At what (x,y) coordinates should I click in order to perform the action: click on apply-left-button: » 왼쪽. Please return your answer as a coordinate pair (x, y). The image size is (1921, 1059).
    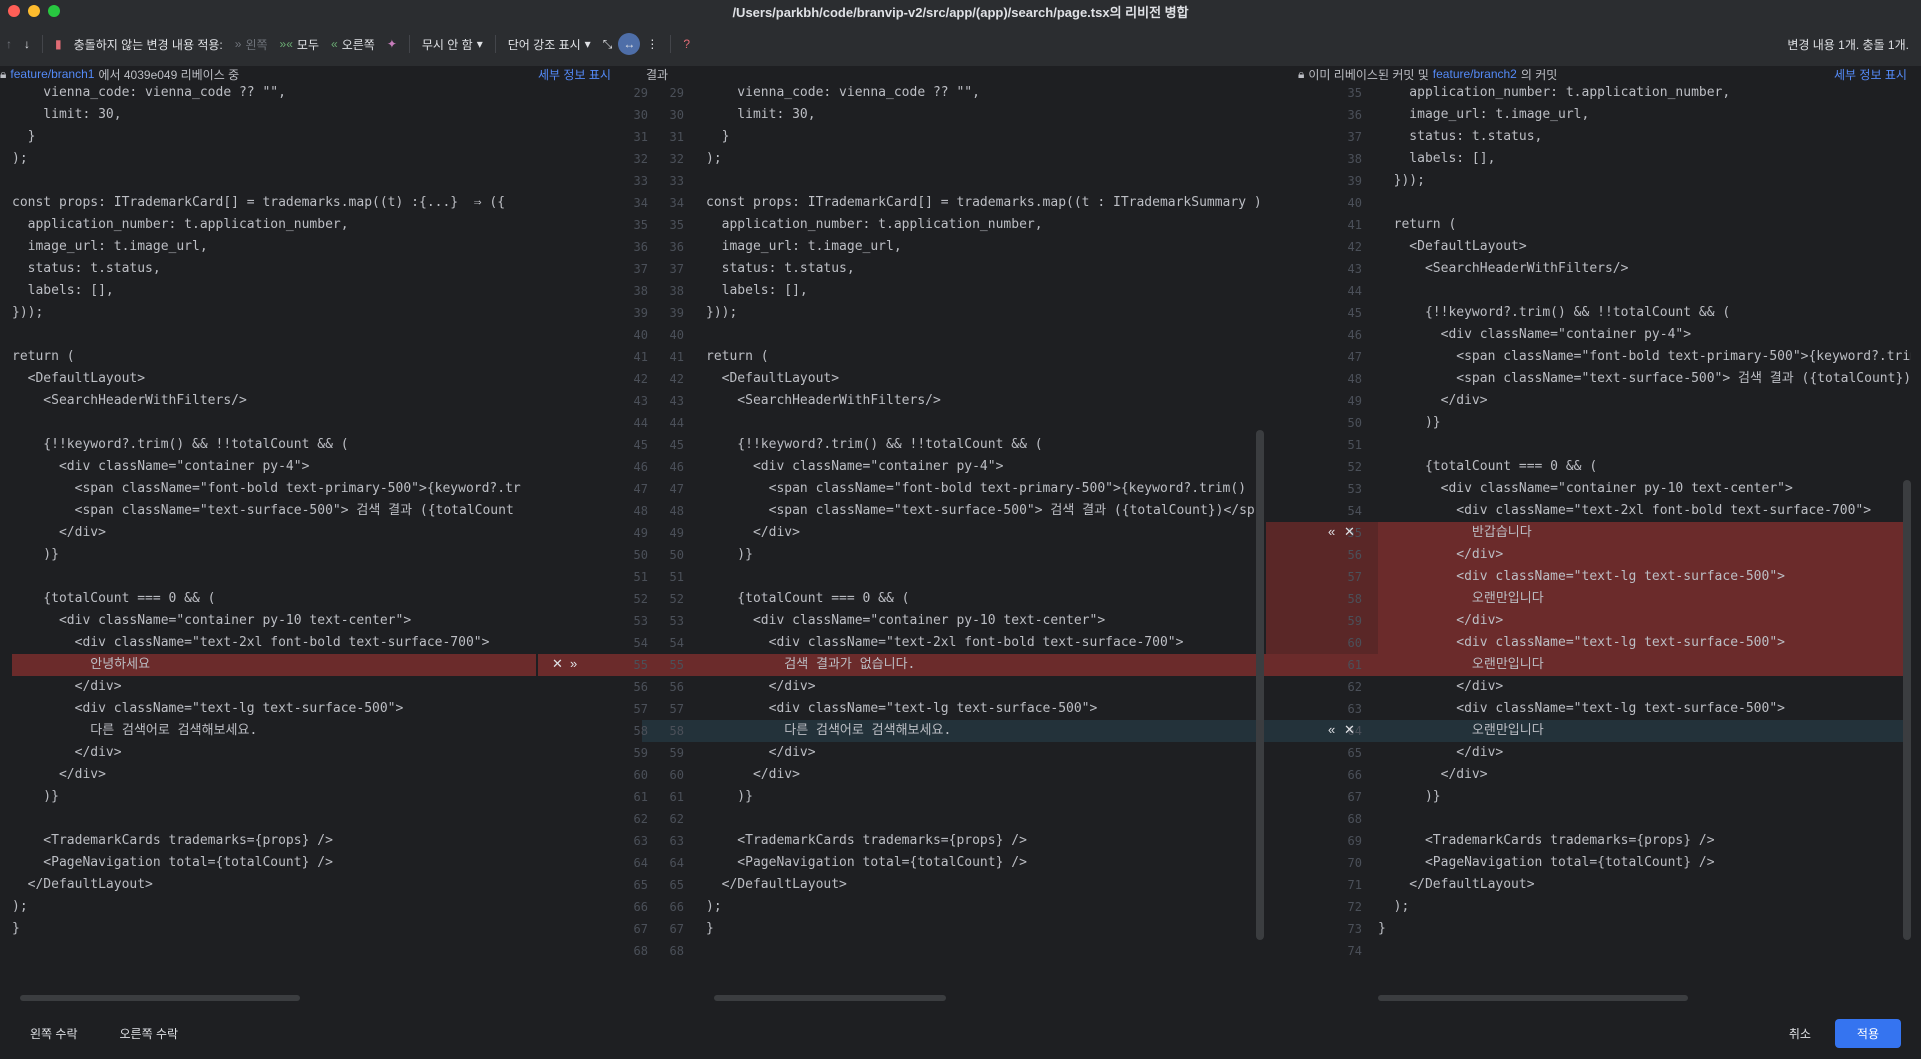
    Looking at the image, I should click on (251, 44).